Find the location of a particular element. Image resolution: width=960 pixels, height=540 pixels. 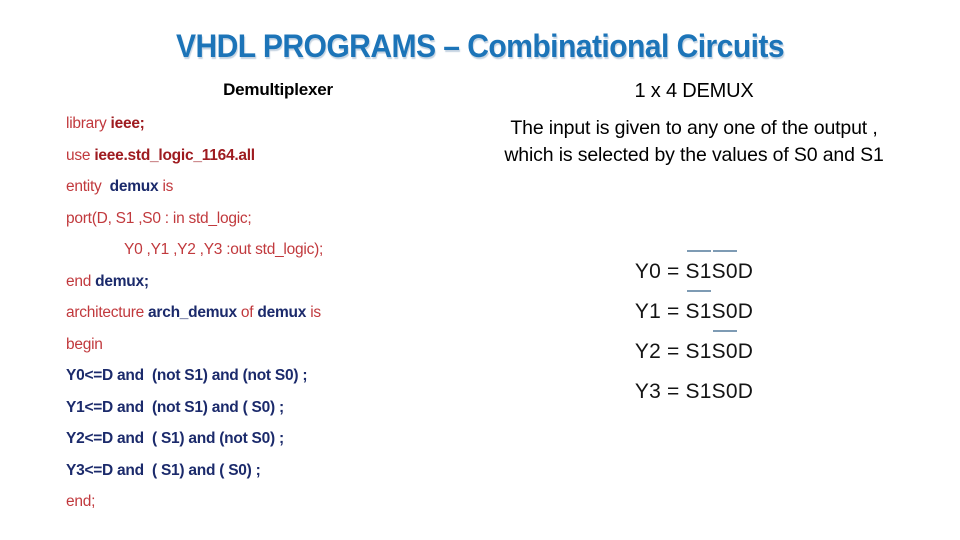

boolean-equation: Y1 = S1S0D is located at coordinates (694, 311).